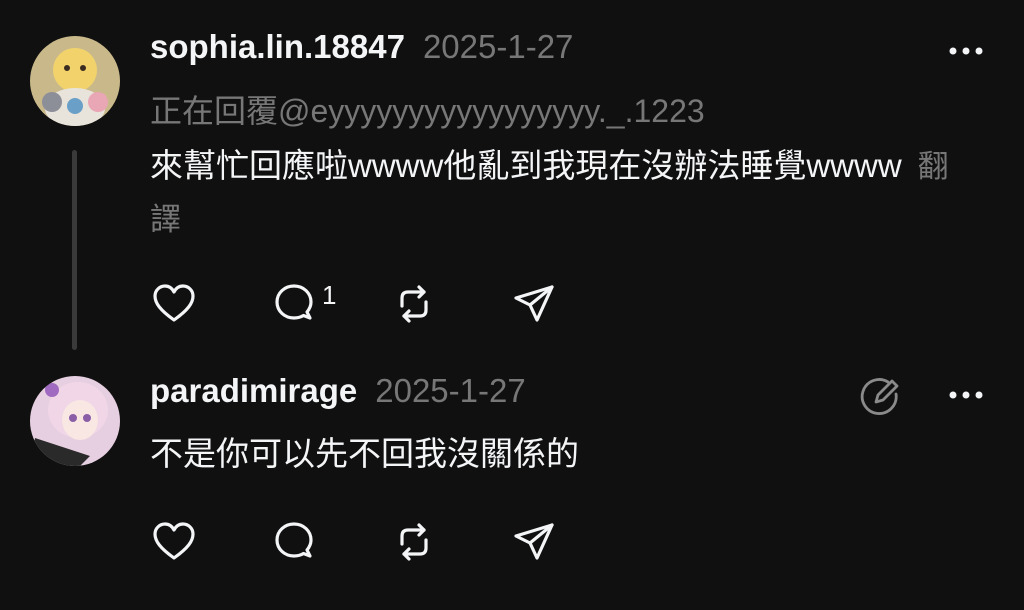 The image size is (1024, 610). I want to click on action-bar: 1, so click(390, 304).